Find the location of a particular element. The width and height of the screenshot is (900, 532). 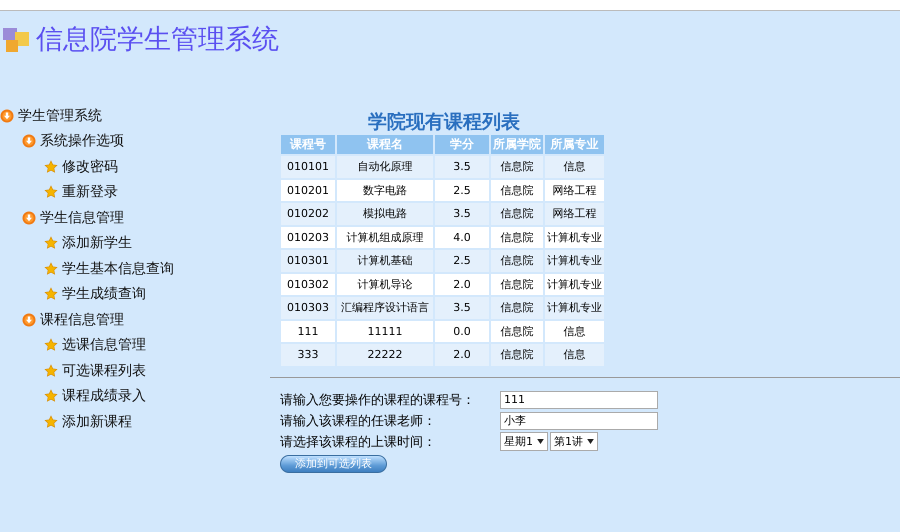

input-field: 111 is located at coordinates (579, 399).